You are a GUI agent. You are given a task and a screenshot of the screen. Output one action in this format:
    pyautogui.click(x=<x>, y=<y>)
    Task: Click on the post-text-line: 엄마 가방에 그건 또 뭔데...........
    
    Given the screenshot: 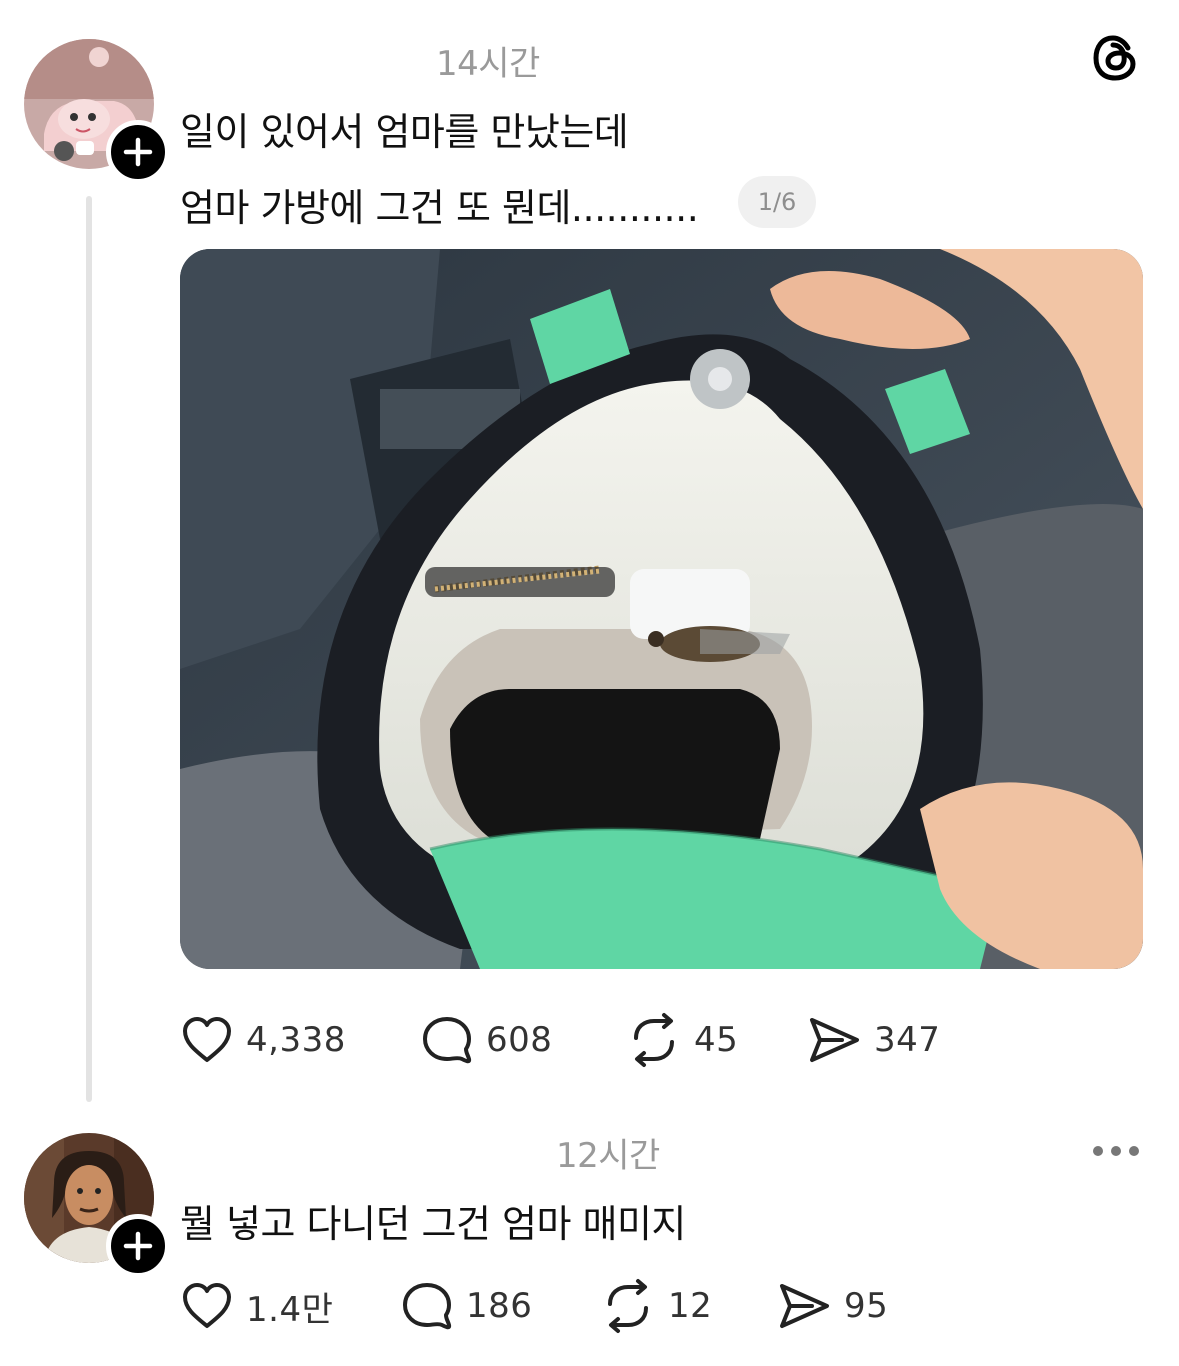 What is the action you would take?
    pyautogui.click(x=439, y=208)
    